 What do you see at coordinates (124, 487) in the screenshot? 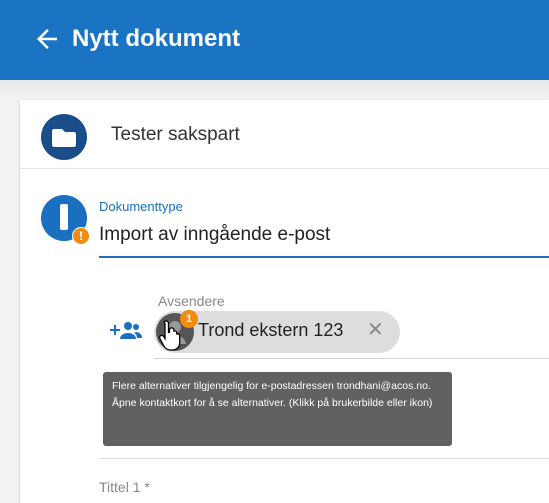
I see `title-field-label: Tittel 1 *` at bounding box center [124, 487].